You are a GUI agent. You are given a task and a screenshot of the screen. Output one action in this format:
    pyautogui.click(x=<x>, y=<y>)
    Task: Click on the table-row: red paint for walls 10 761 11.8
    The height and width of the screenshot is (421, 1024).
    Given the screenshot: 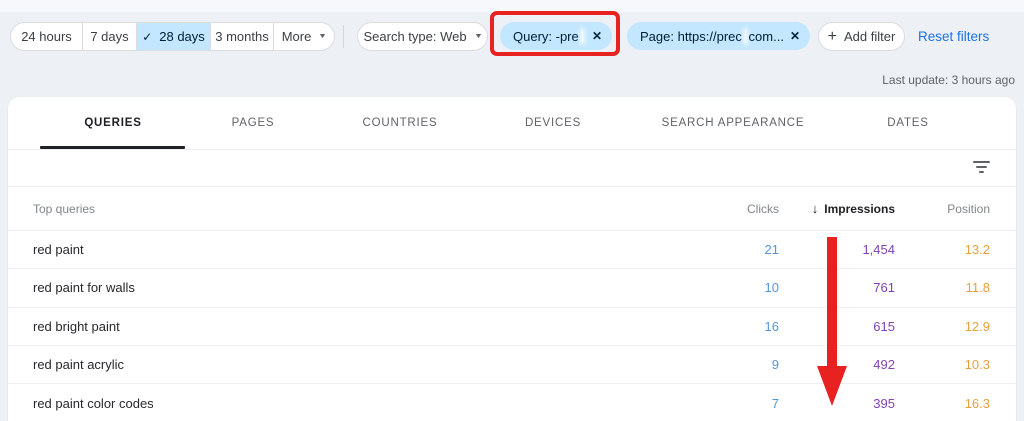 What is the action you would take?
    pyautogui.click(x=512, y=288)
    